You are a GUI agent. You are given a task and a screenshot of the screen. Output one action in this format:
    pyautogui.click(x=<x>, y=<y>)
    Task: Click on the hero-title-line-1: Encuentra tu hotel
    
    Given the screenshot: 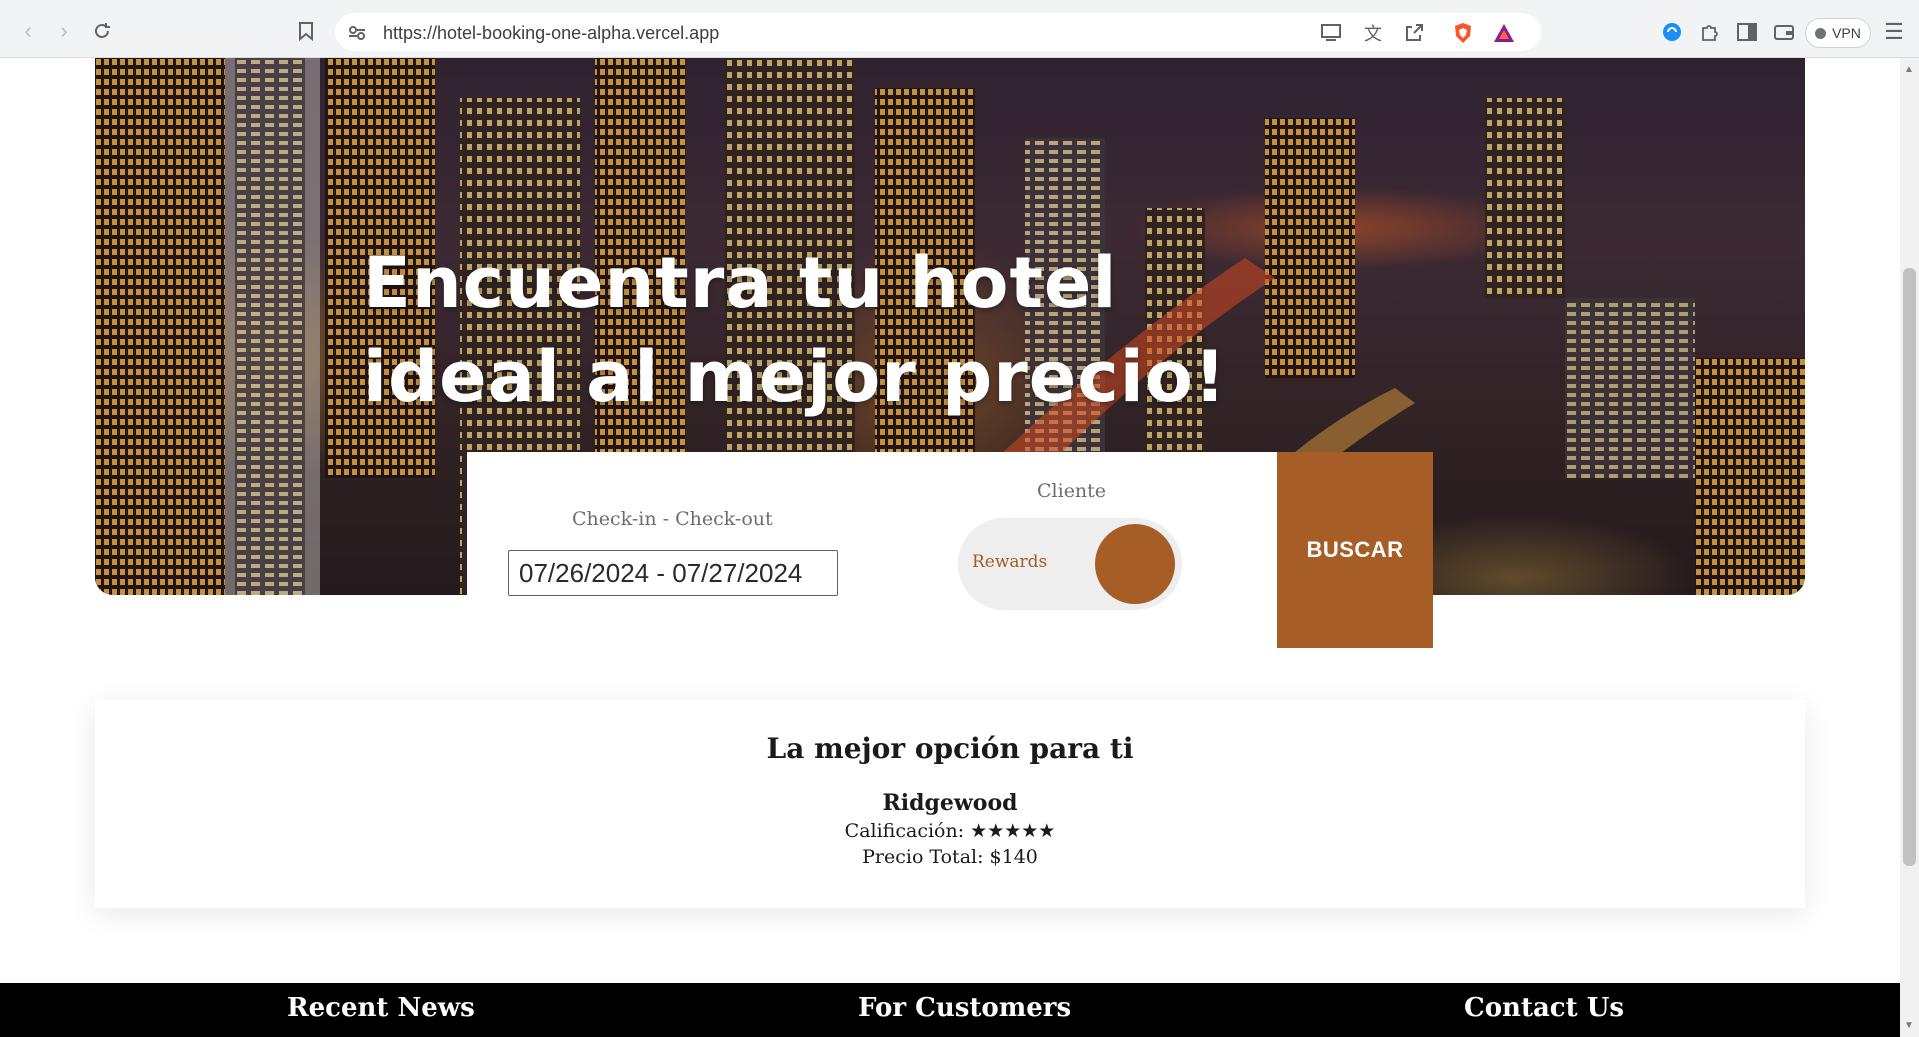 What is the action you would take?
    pyautogui.click(x=740, y=283)
    